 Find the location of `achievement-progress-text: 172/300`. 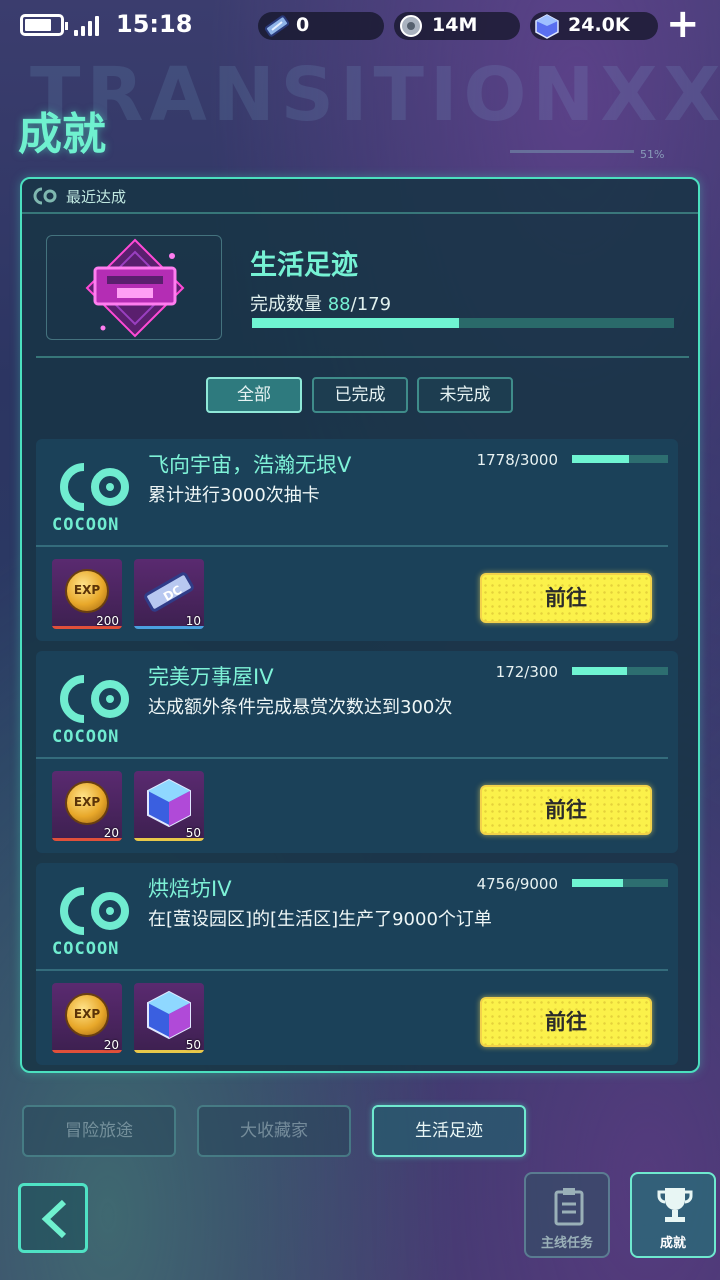

achievement-progress-text: 172/300 is located at coordinates (526, 672).